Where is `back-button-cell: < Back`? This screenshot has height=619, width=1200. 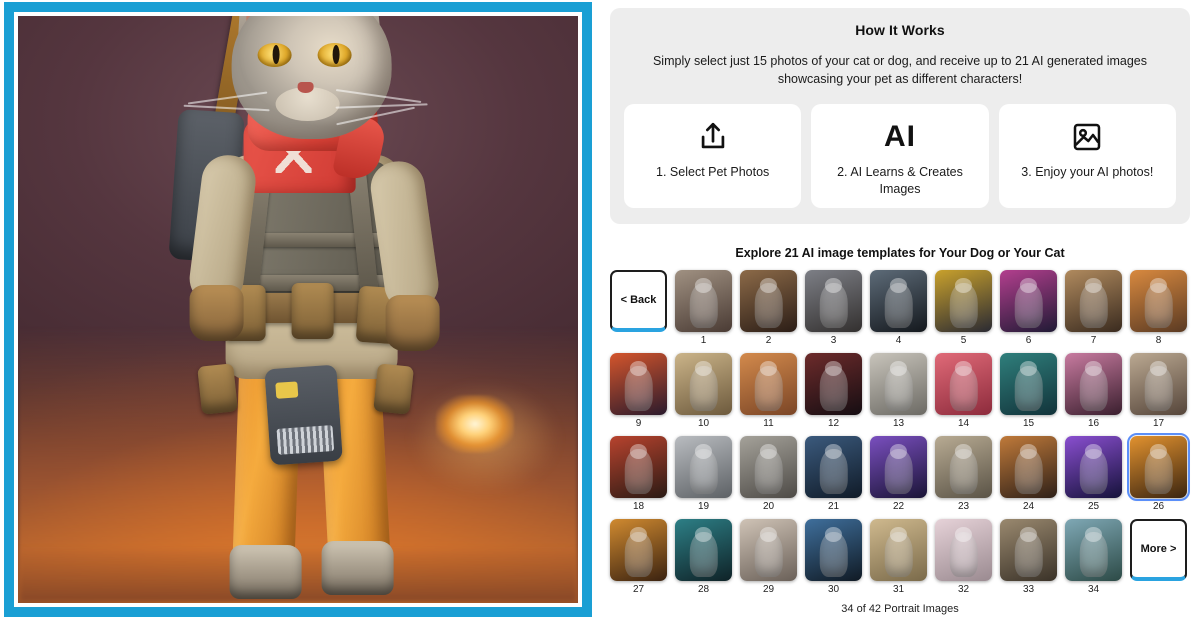
back-button-cell: < Back is located at coordinates (638, 308).